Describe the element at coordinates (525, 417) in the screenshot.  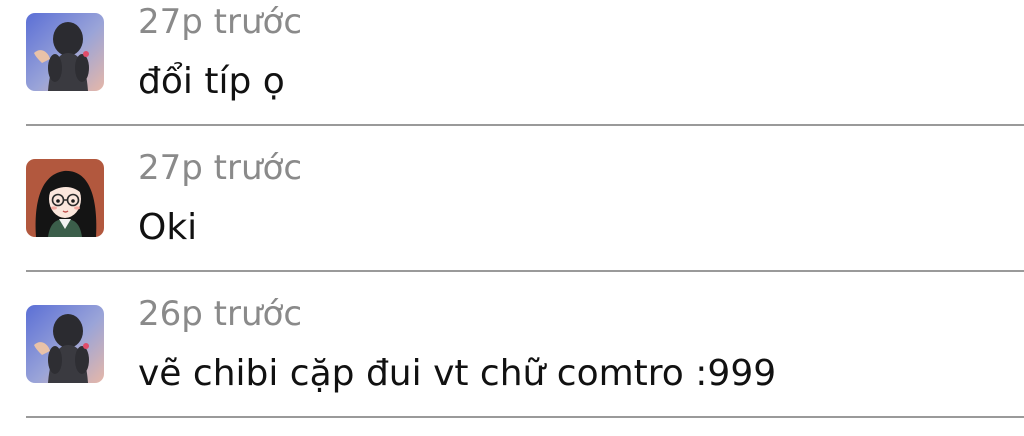
I see `divider` at that location.